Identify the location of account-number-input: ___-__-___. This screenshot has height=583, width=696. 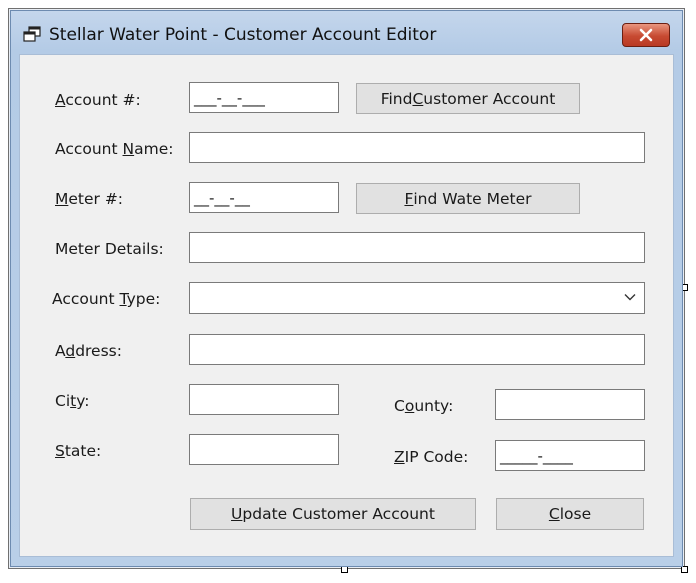
(264, 97).